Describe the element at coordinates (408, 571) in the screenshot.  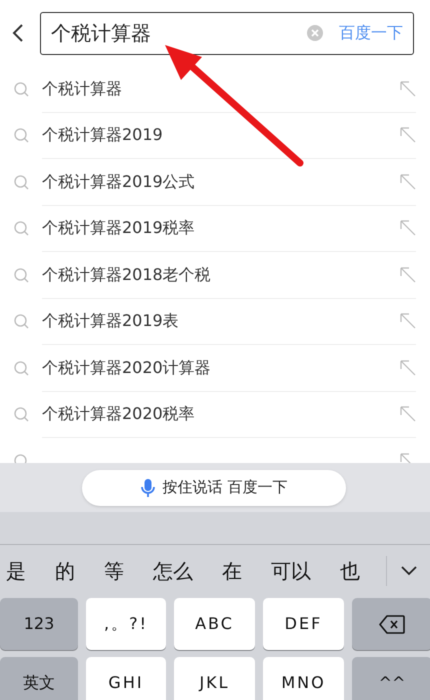
I see `chevron-down-icon` at that location.